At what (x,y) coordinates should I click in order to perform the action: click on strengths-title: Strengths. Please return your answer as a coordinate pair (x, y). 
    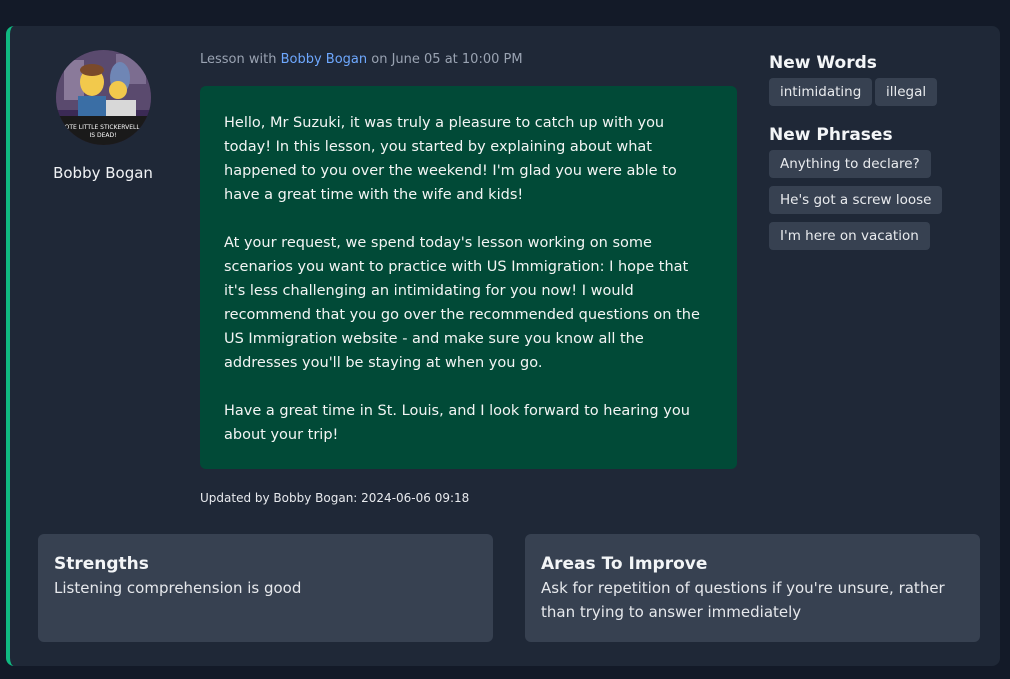
    Looking at the image, I should click on (101, 564).